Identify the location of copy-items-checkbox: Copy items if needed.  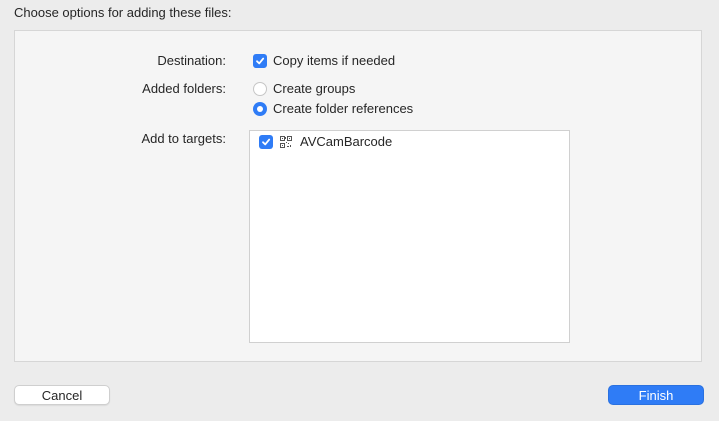
(324, 60).